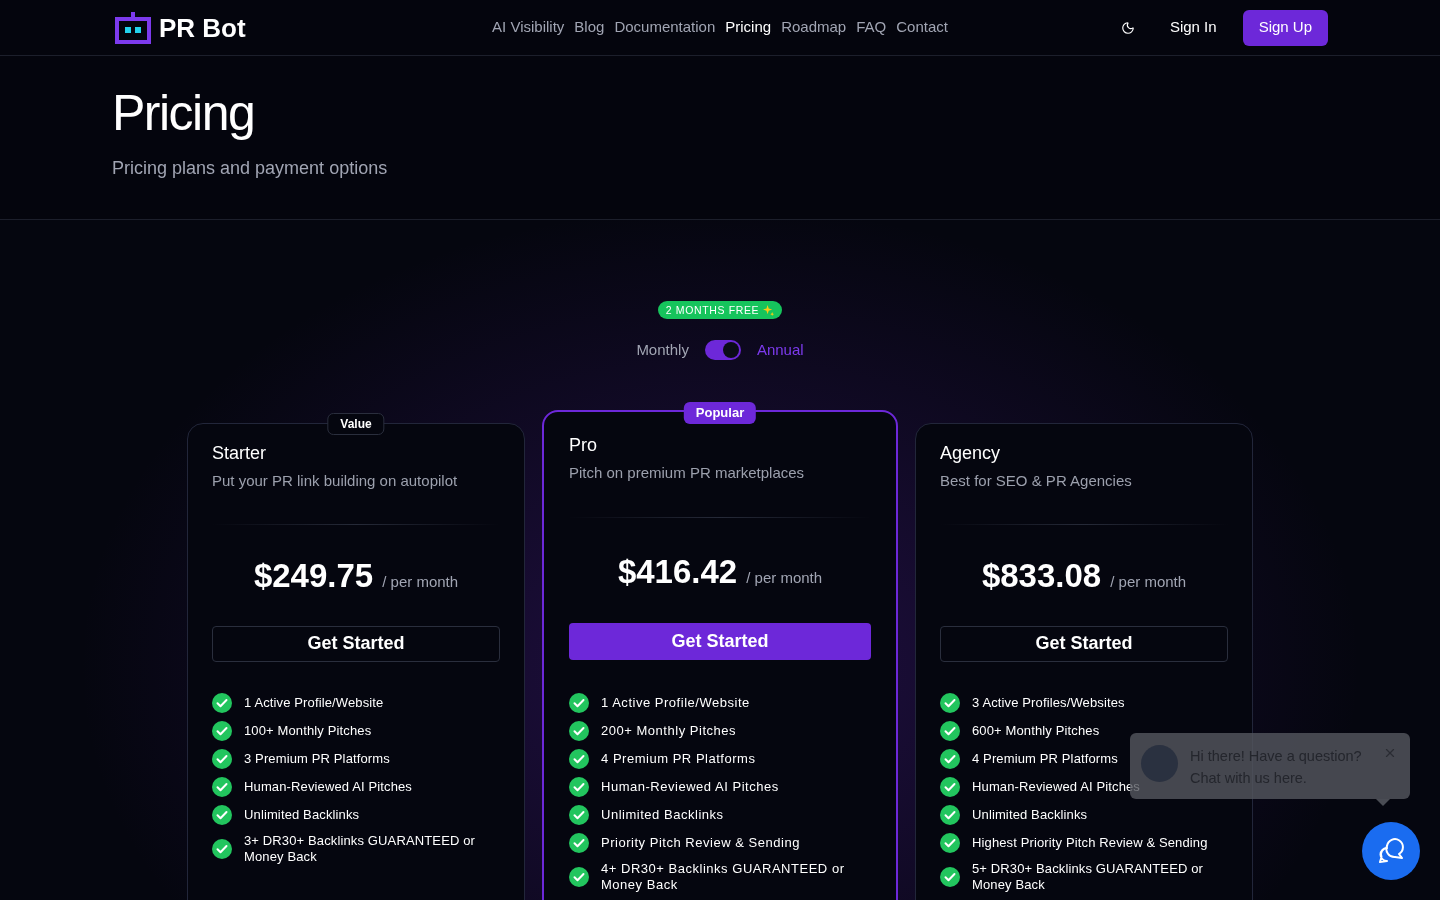  What do you see at coordinates (669, 730) in the screenshot?
I see `feature-text: 200+ Monthly Pitches` at bounding box center [669, 730].